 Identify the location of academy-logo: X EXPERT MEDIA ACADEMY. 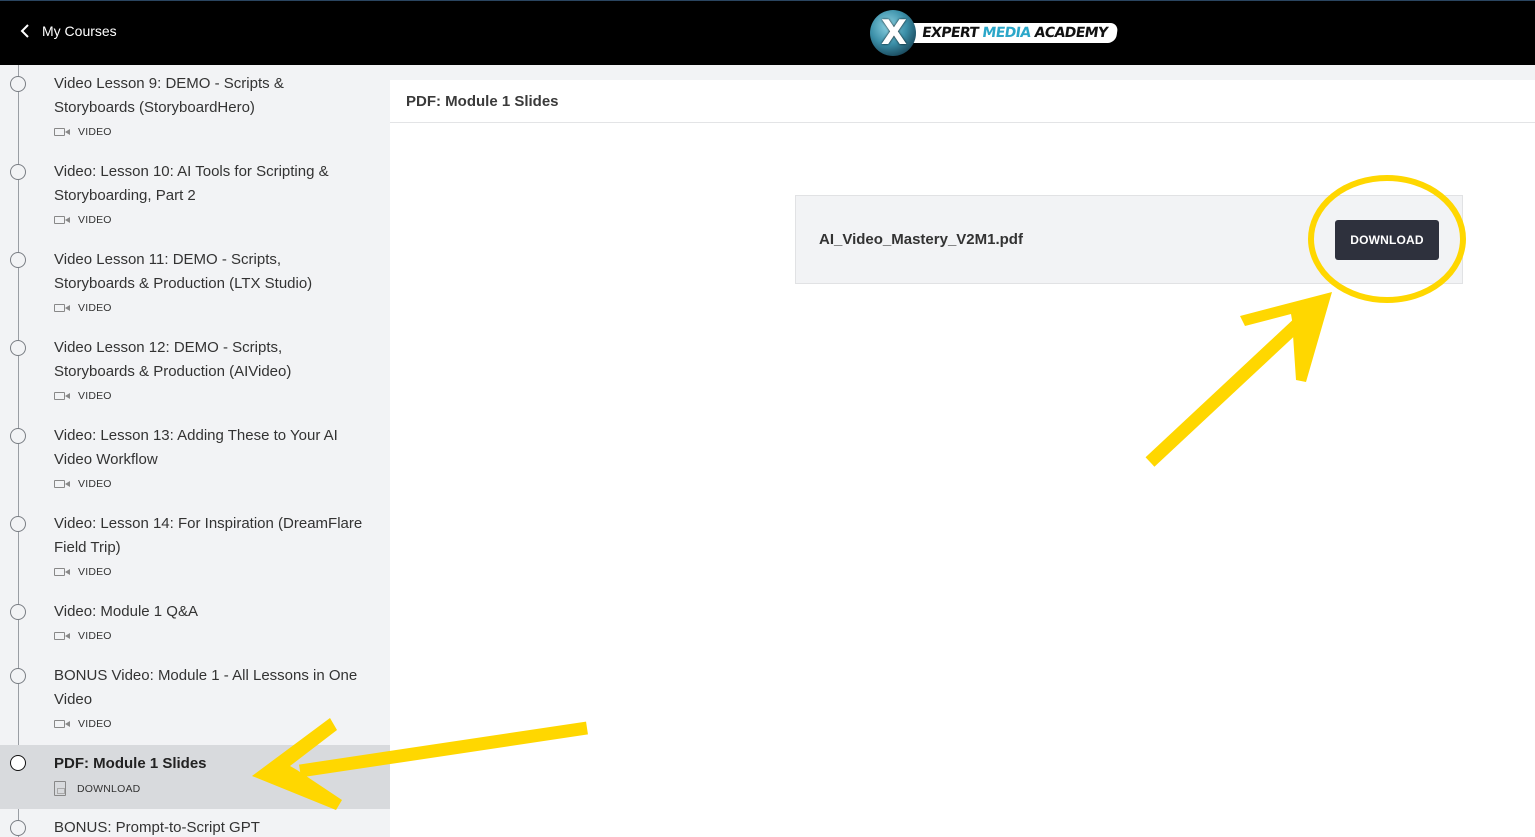
(994, 33).